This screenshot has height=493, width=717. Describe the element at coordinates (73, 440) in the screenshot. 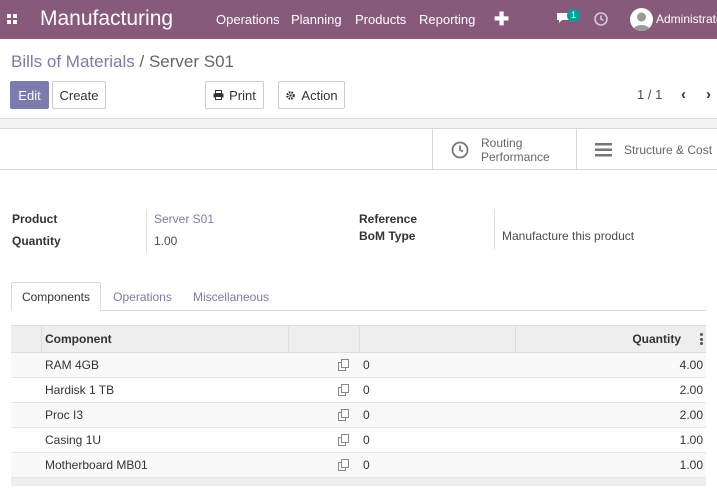

I see `component-name: Casing 1U` at that location.